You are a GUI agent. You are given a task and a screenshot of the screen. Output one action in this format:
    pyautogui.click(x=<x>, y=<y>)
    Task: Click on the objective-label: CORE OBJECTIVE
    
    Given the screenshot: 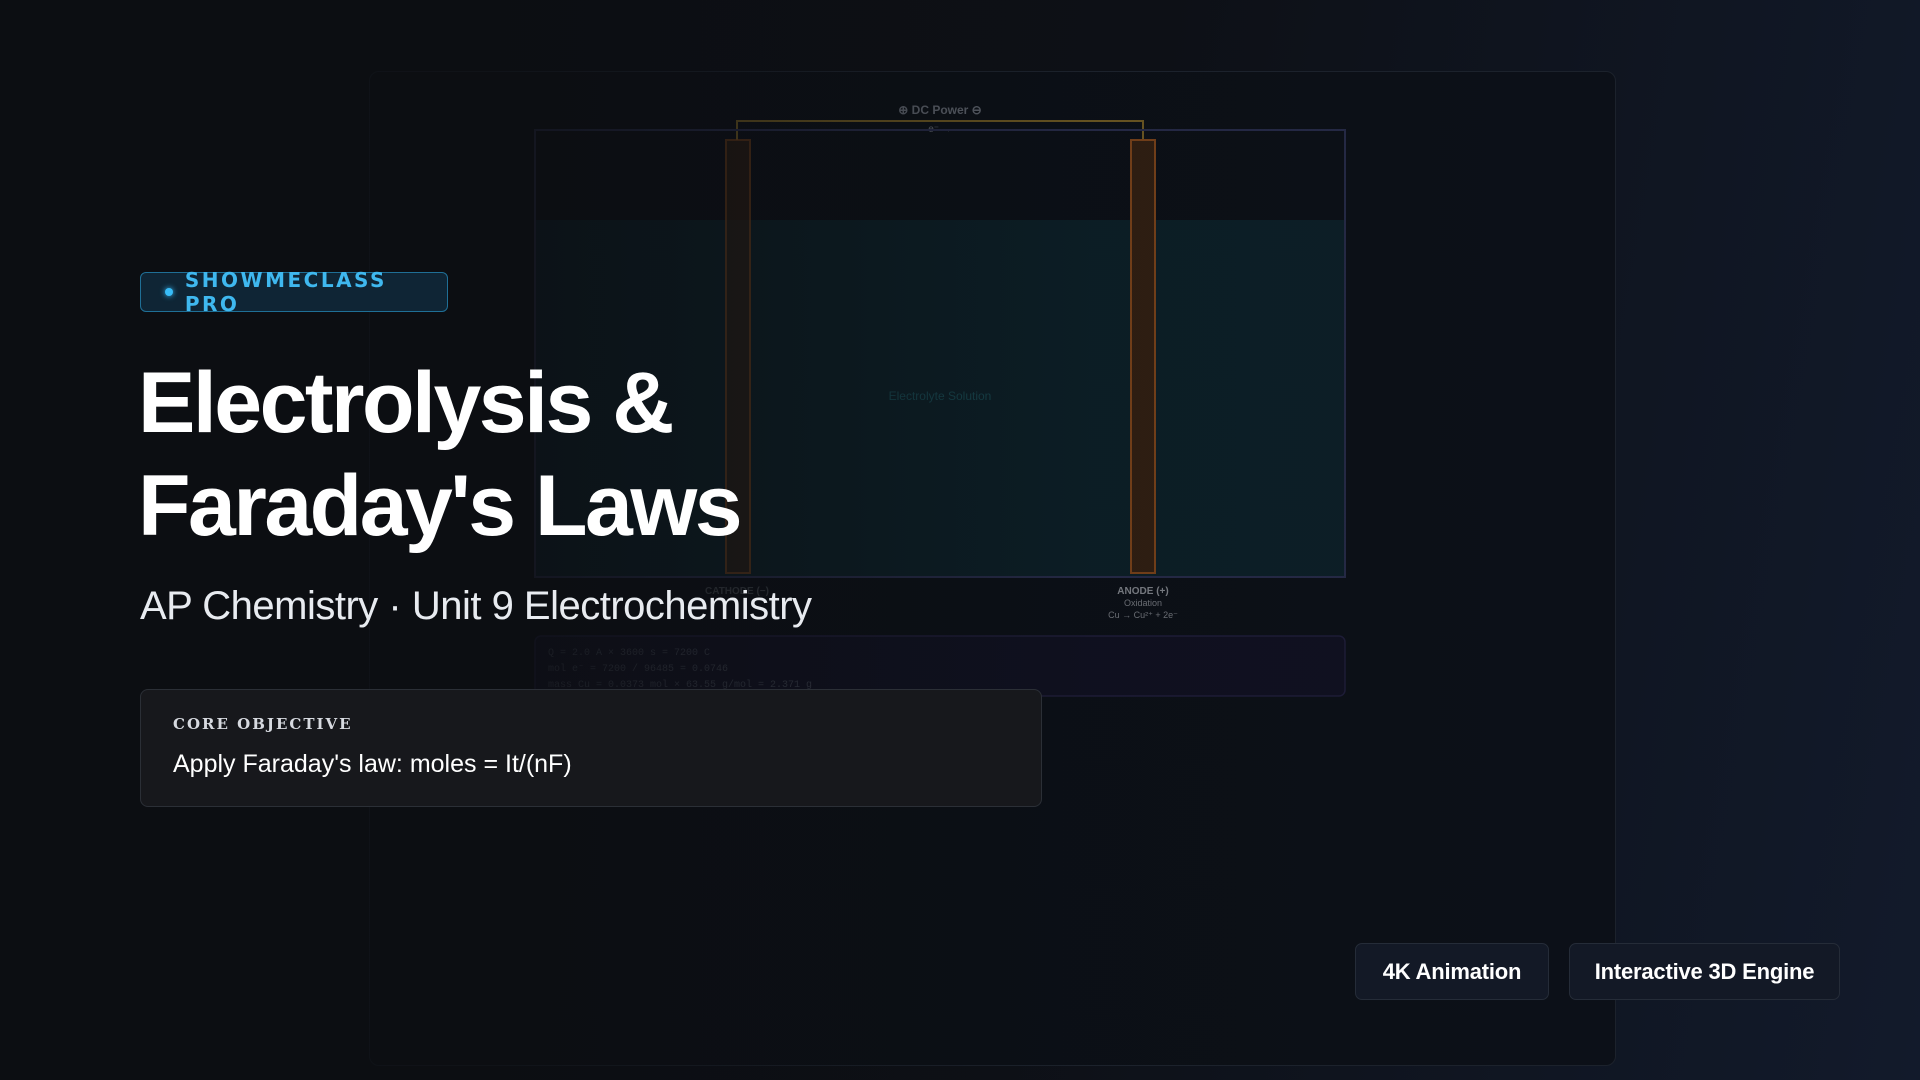 What is the action you would take?
    pyautogui.click(x=263, y=724)
    